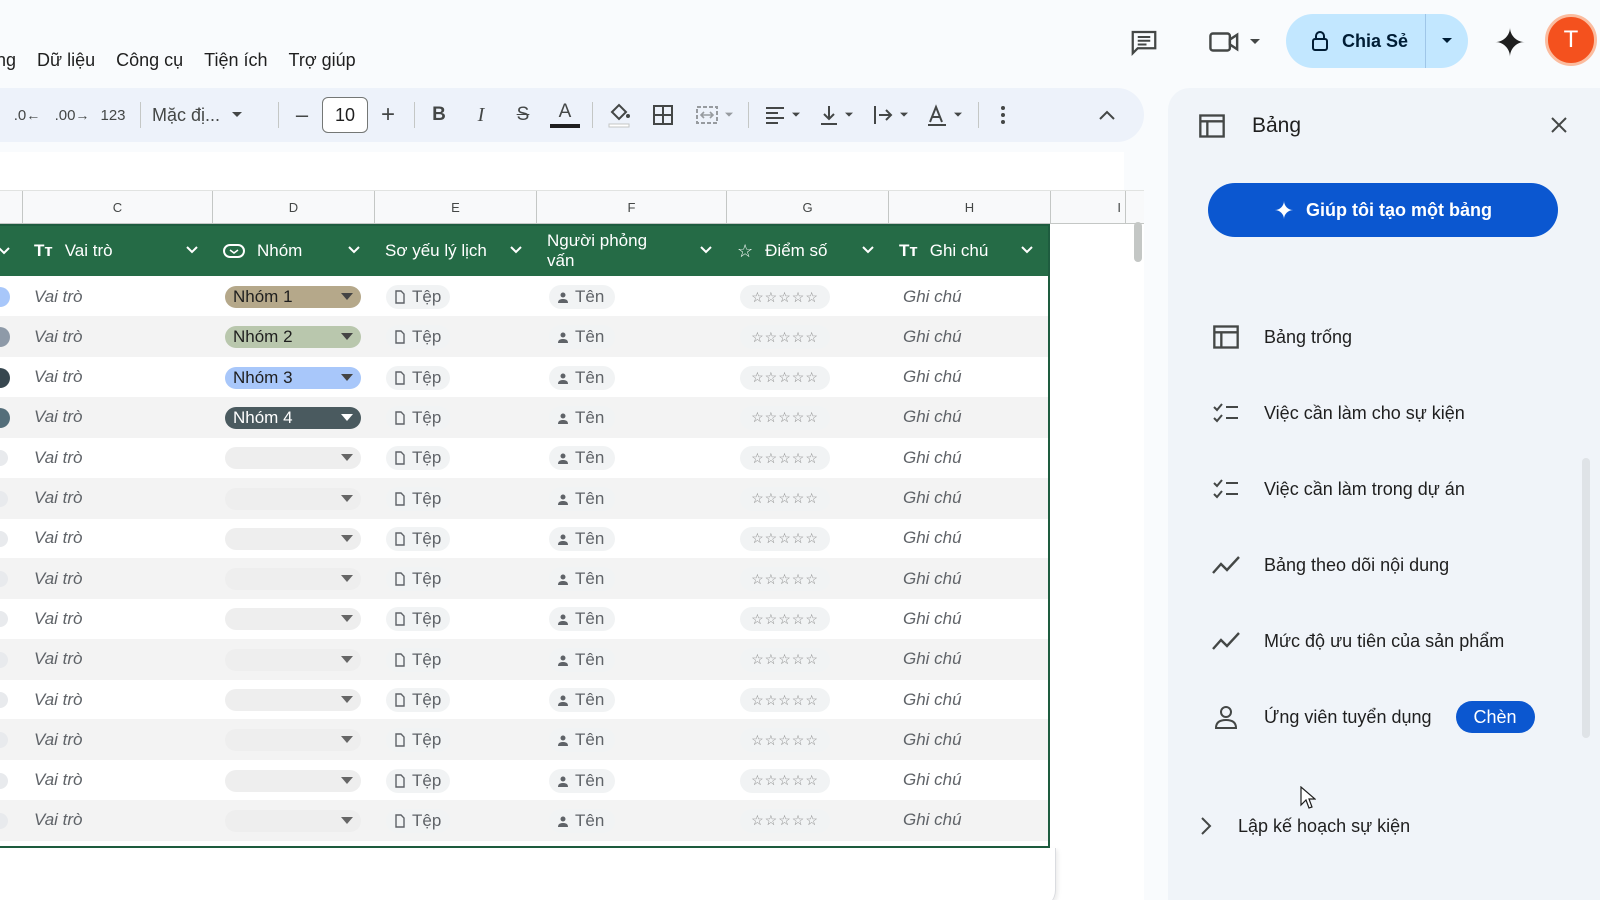 The image size is (1600, 900). What do you see at coordinates (1336, 413) in the screenshot?
I see `template-event-todo: Việc cần làm cho sự kiện` at bounding box center [1336, 413].